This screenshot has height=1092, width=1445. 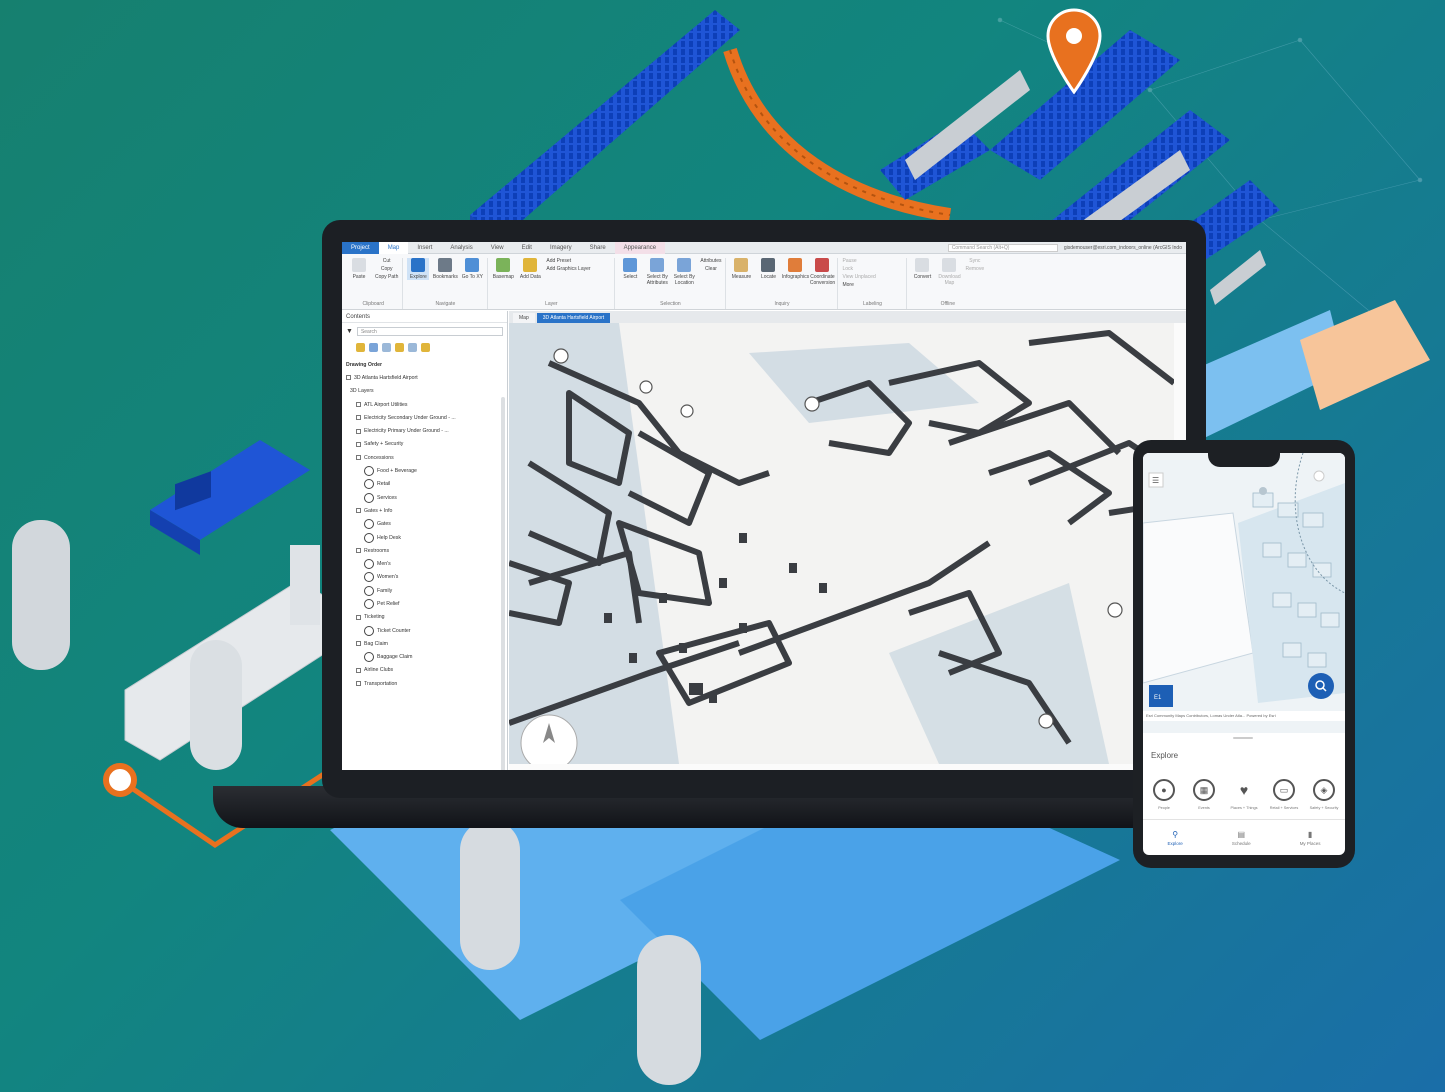 What do you see at coordinates (922, 272) in the screenshot?
I see `convert-button: Convert` at bounding box center [922, 272].